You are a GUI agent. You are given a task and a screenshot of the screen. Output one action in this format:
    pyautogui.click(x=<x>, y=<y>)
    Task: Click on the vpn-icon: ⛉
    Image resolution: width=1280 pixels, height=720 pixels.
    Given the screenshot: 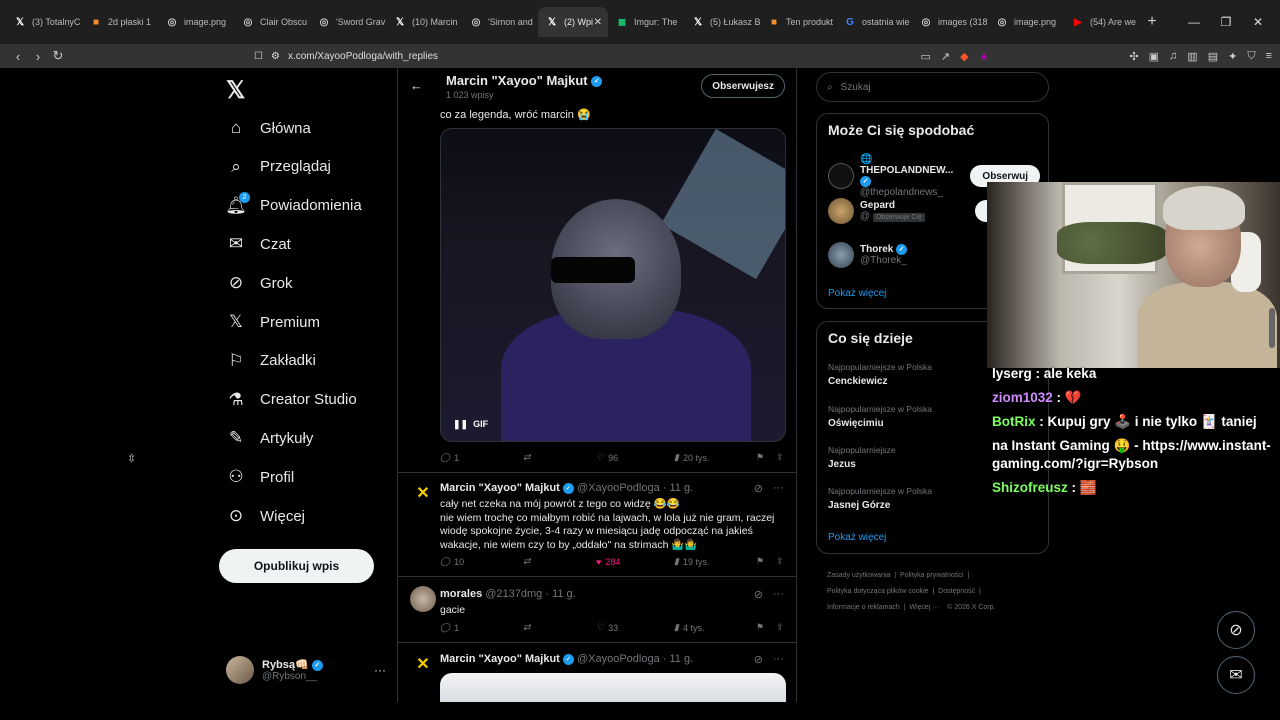 What is the action you would take?
    pyautogui.click(x=1251, y=56)
    